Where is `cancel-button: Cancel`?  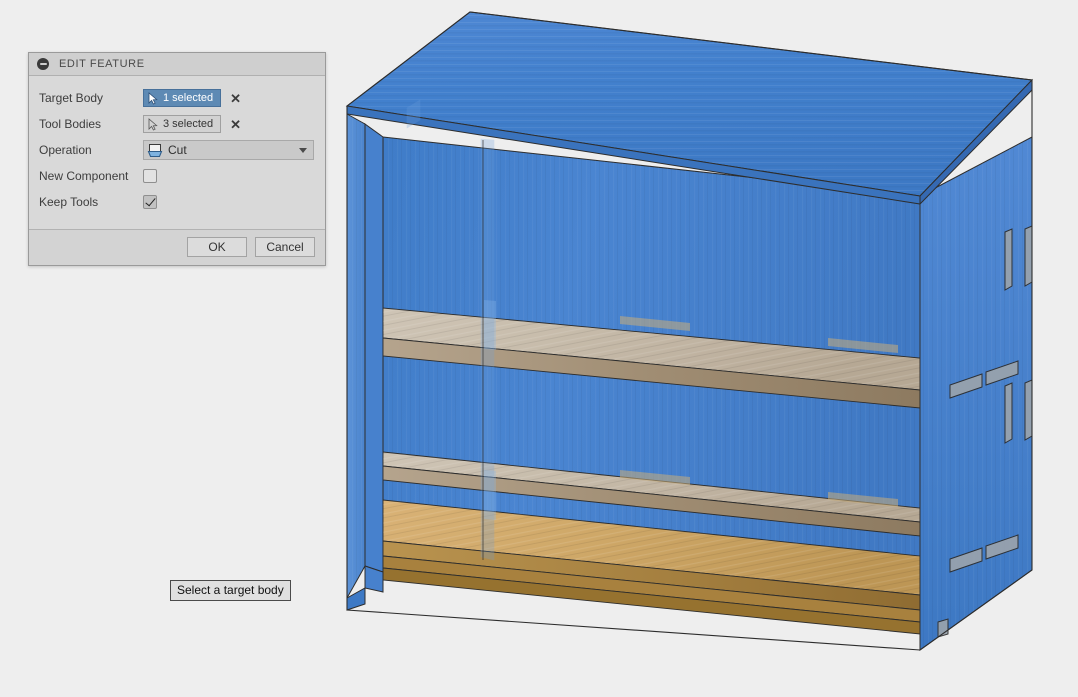 cancel-button: Cancel is located at coordinates (285, 247).